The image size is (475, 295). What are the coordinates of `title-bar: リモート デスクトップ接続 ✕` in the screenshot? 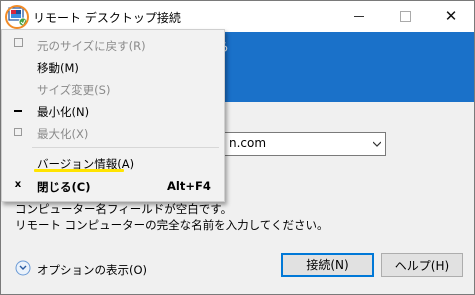 It's located at (237, 16).